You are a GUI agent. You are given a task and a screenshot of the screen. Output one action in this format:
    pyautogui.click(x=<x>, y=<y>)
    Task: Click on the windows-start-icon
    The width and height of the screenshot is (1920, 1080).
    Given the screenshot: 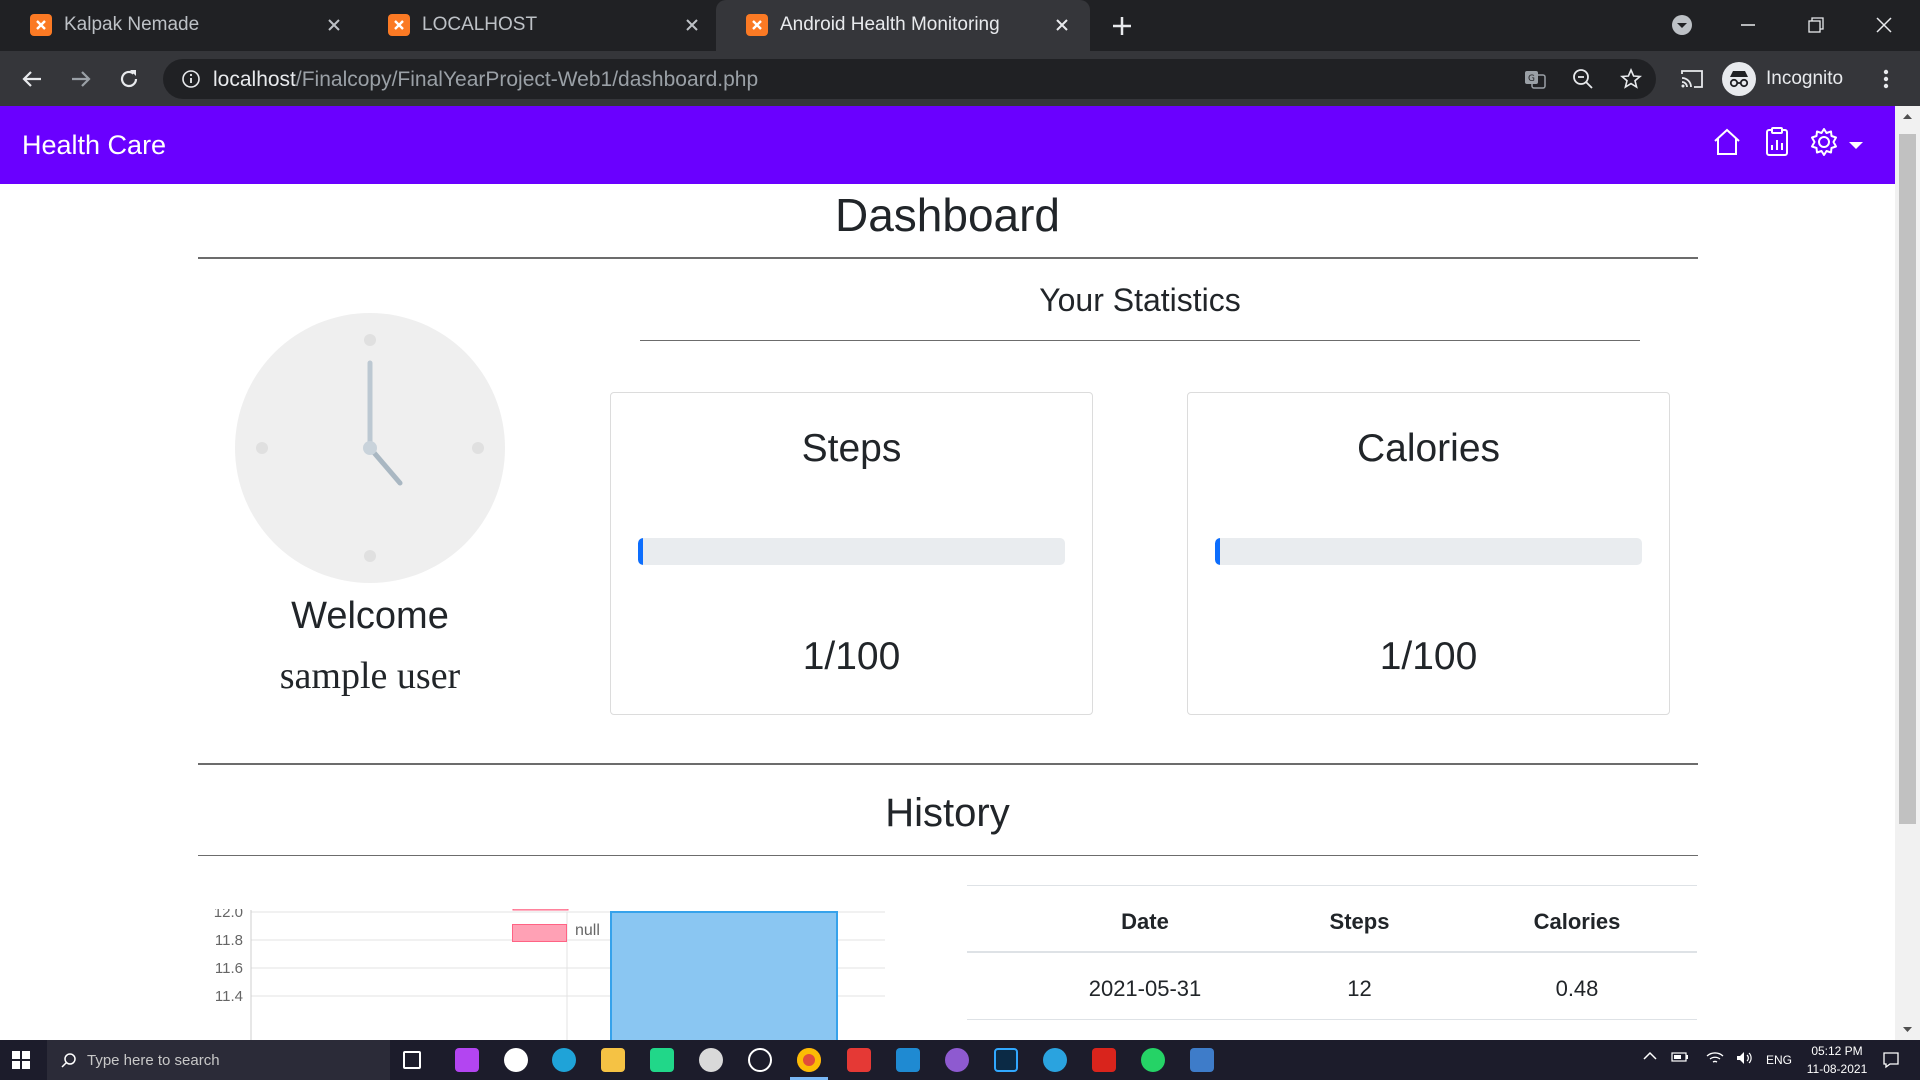 What is the action you would take?
    pyautogui.click(x=21, y=1060)
    